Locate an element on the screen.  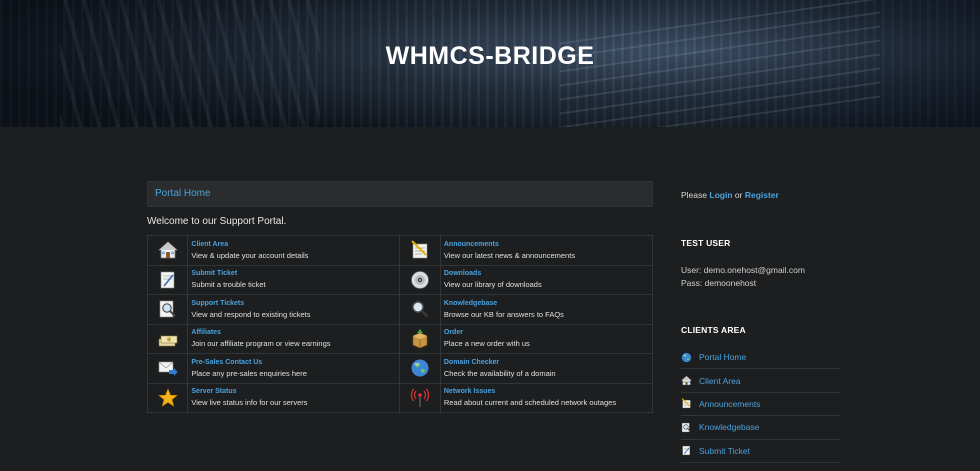
magnifier-icon is located at coordinates (420, 309).